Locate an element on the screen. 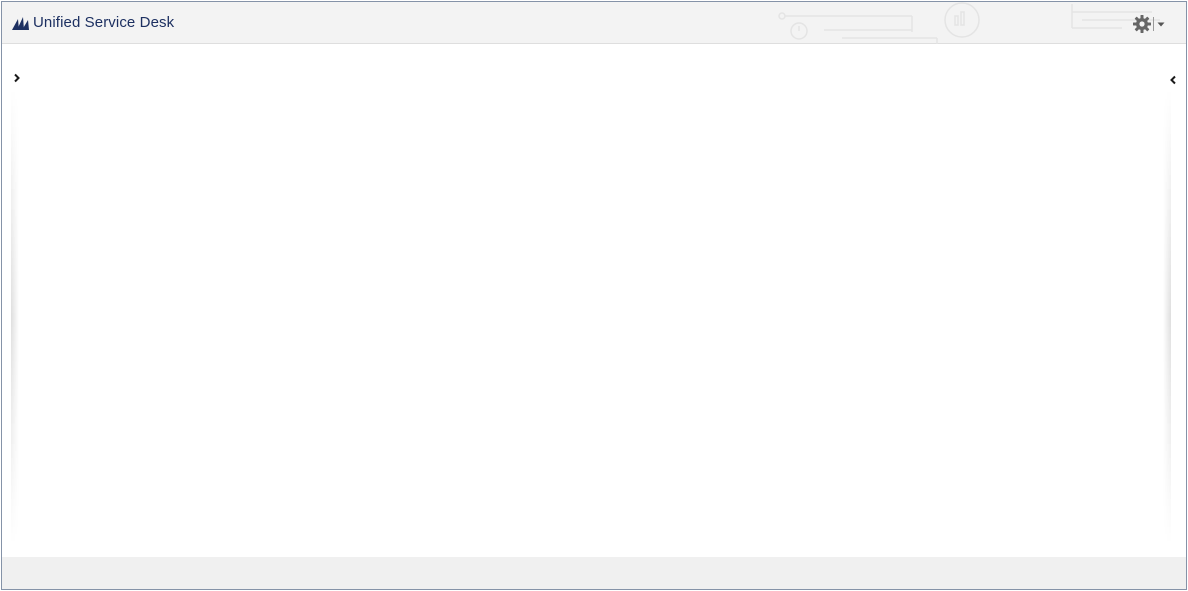 This screenshot has width=1188, height=591. status-bar is located at coordinates (594, 573).